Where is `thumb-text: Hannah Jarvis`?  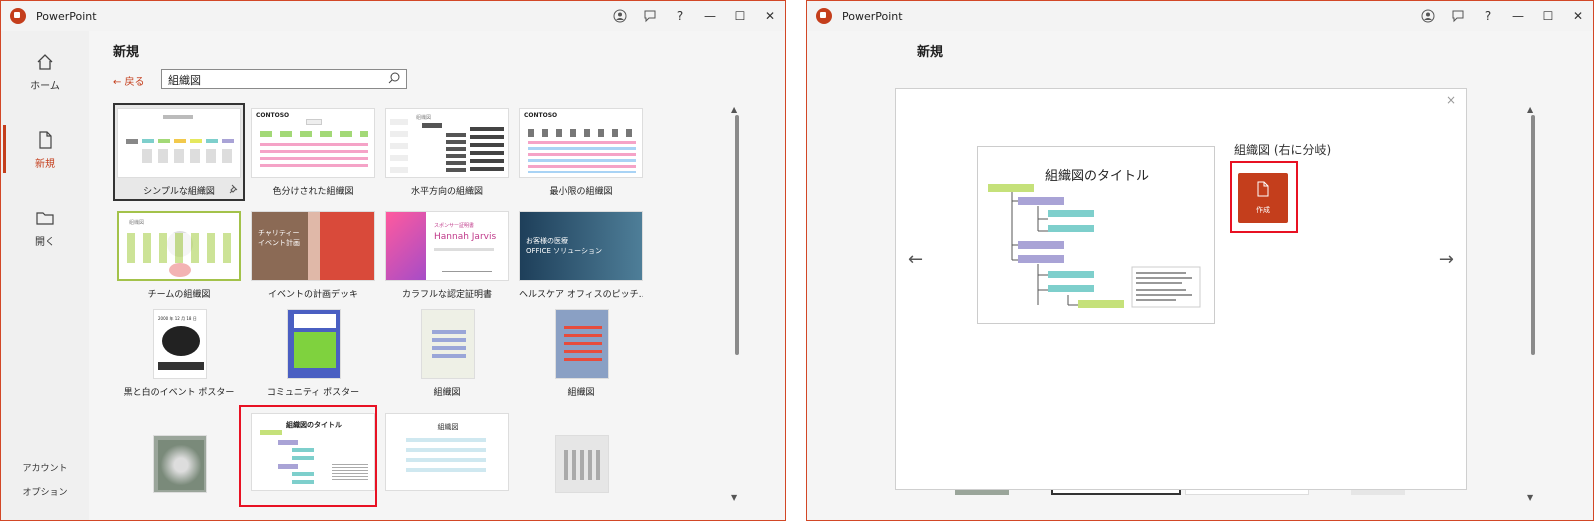
thumb-text: Hannah Jarvis is located at coordinates (465, 237).